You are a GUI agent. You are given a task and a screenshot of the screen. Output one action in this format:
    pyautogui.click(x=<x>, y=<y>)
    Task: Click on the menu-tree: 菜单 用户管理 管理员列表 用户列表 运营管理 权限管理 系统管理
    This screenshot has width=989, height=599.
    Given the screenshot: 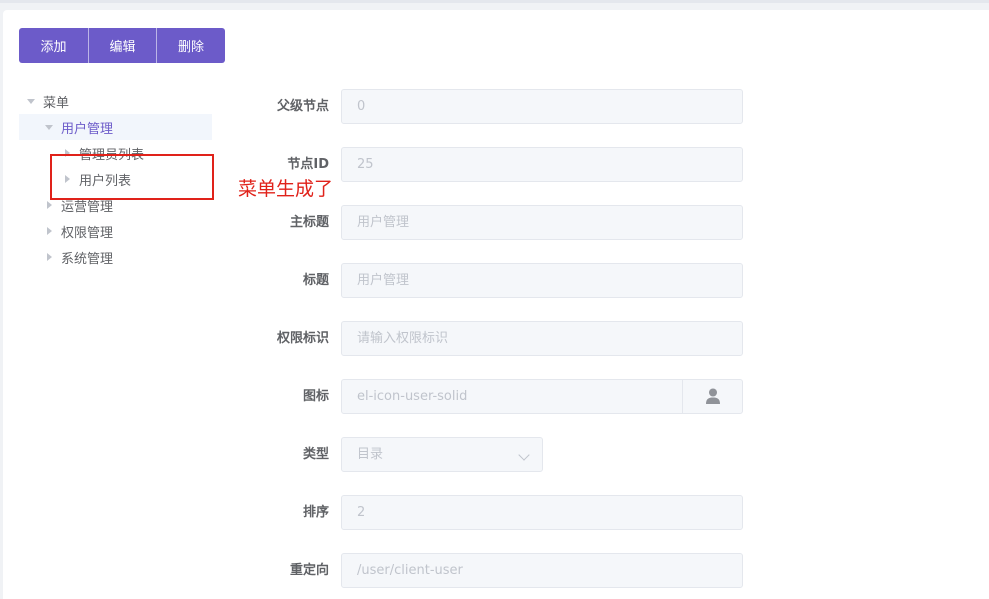 What is the action you would take?
    pyautogui.click(x=115, y=179)
    